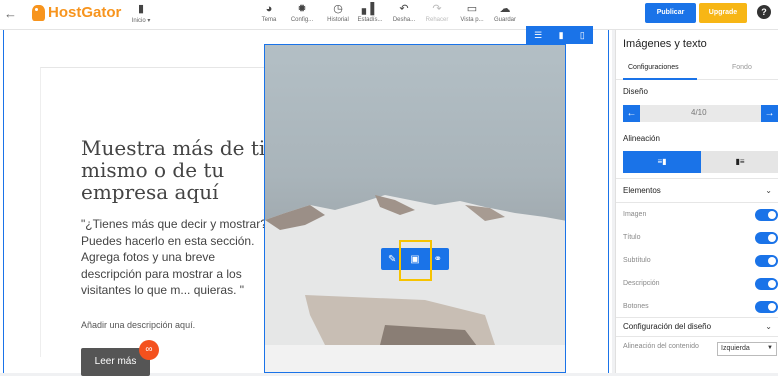  Describe the element at coordinates (641, 283) in the screenshot. I see `toggle-label: Descripción` at that location.